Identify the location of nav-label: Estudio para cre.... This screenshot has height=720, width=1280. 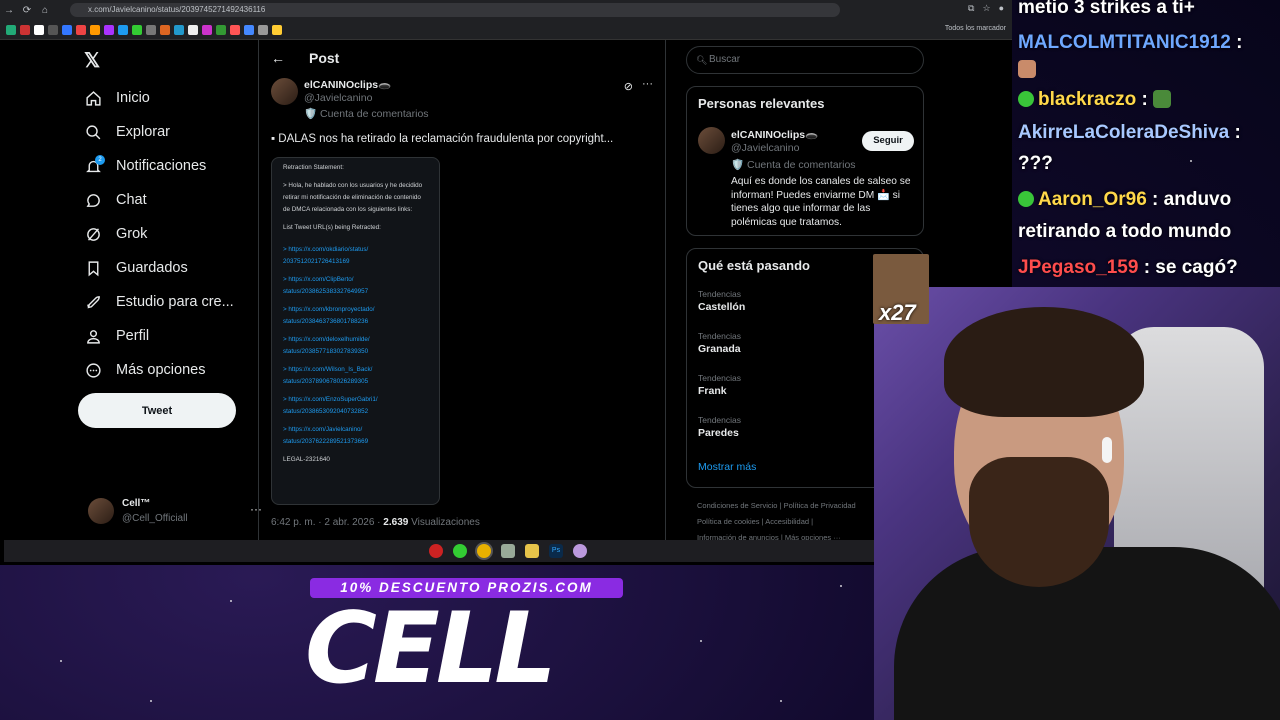
(175, 302).